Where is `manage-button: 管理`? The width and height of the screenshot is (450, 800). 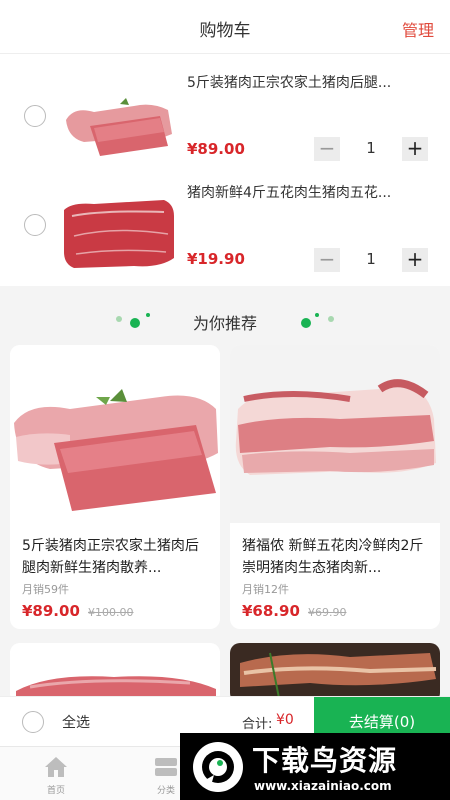 manage-button: 管理 is located at coordinates (418, 29).